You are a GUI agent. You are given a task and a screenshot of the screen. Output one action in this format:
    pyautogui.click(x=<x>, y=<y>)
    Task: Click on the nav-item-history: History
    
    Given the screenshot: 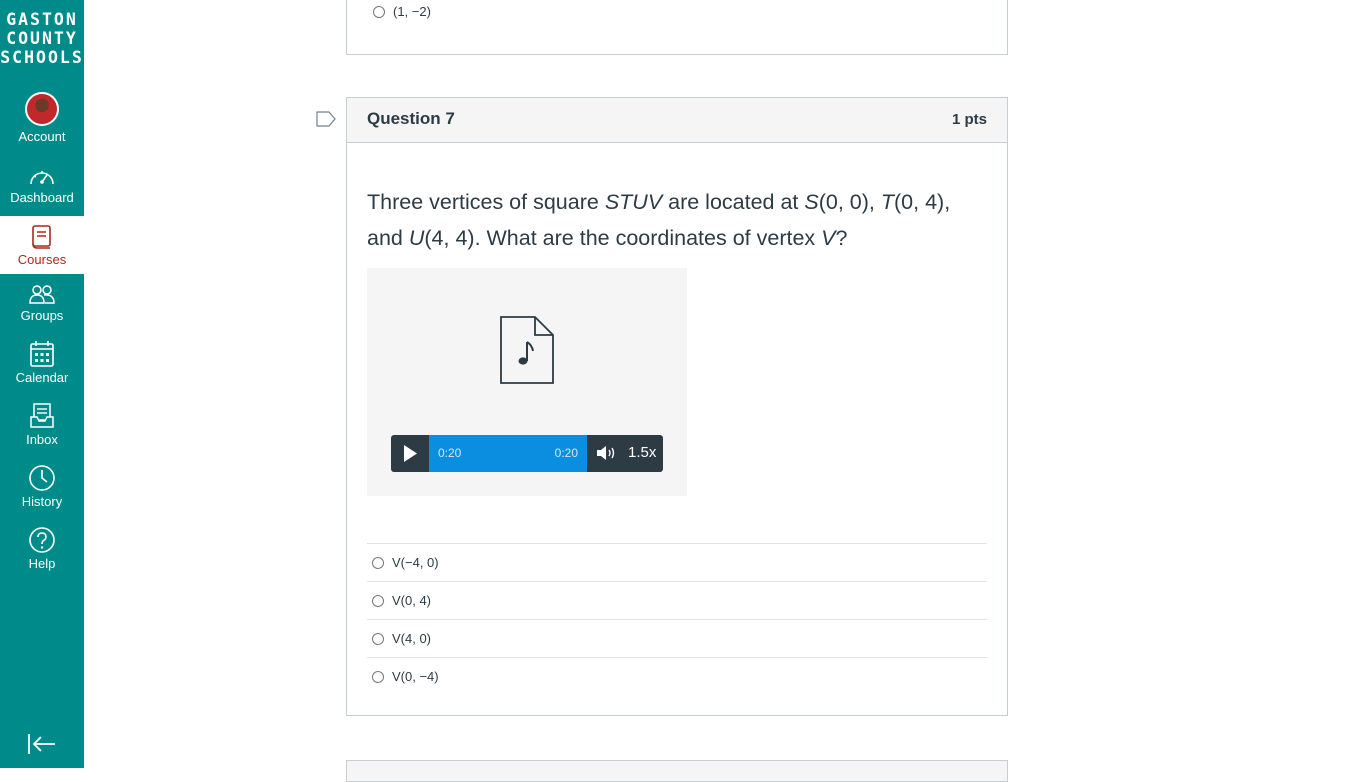 What is the action you would take?
    pyautogui.click(x=42, y=486)
    